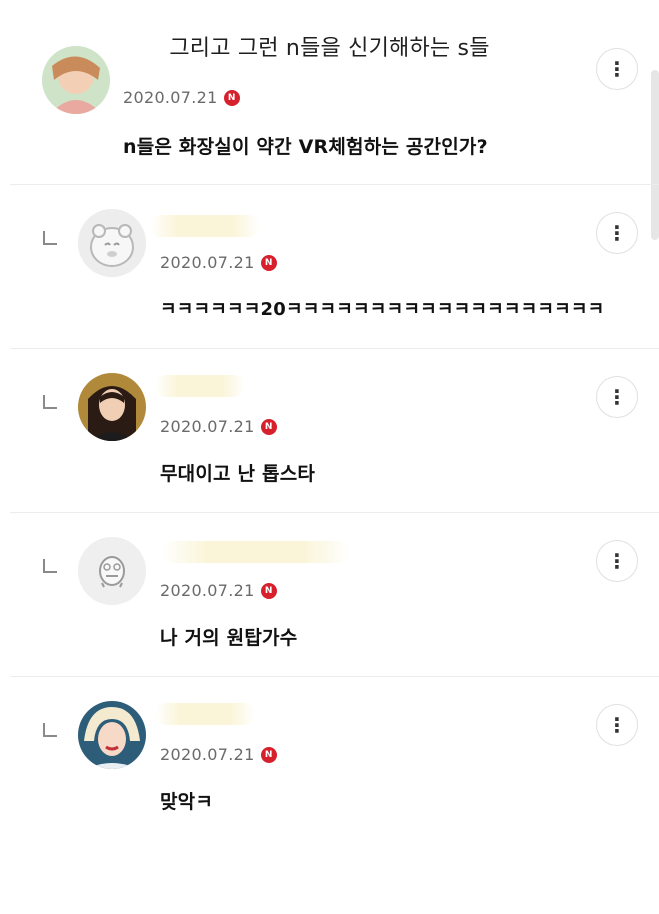 This screenshot has width=659, height=914. What do you see at coordinates (334, 115) in the screenshot?
I see `comment-item: 2020.07.21 N n들은 화장실이 약간 VR체험하는 공간인가? ⋮` at bounding box center [334, 115].